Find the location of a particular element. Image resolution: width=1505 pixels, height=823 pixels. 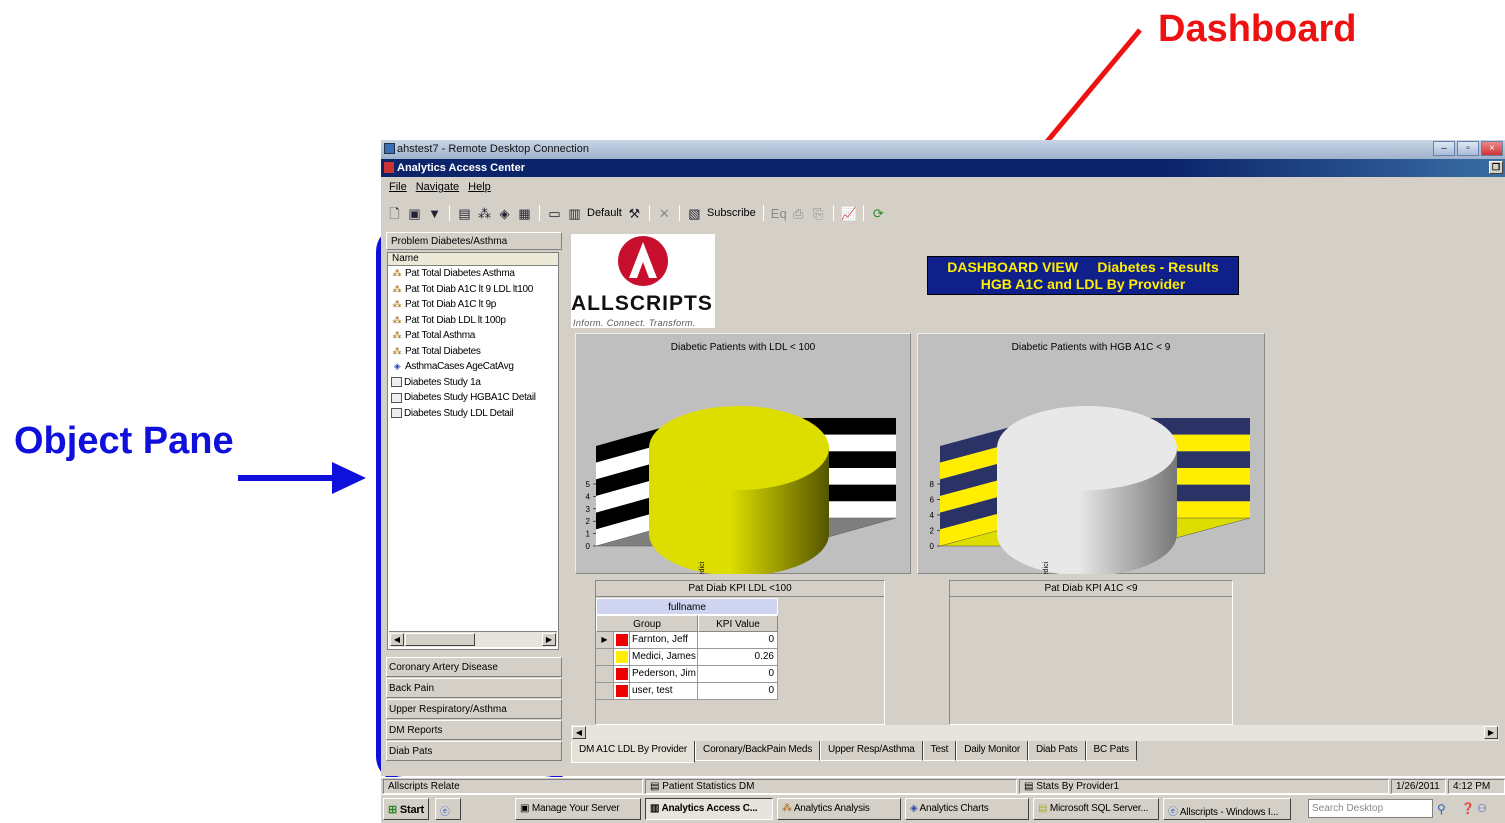

chart-title: Diabetic Patients with HGB A1C < 9 is located at coordinates (1091, 347).